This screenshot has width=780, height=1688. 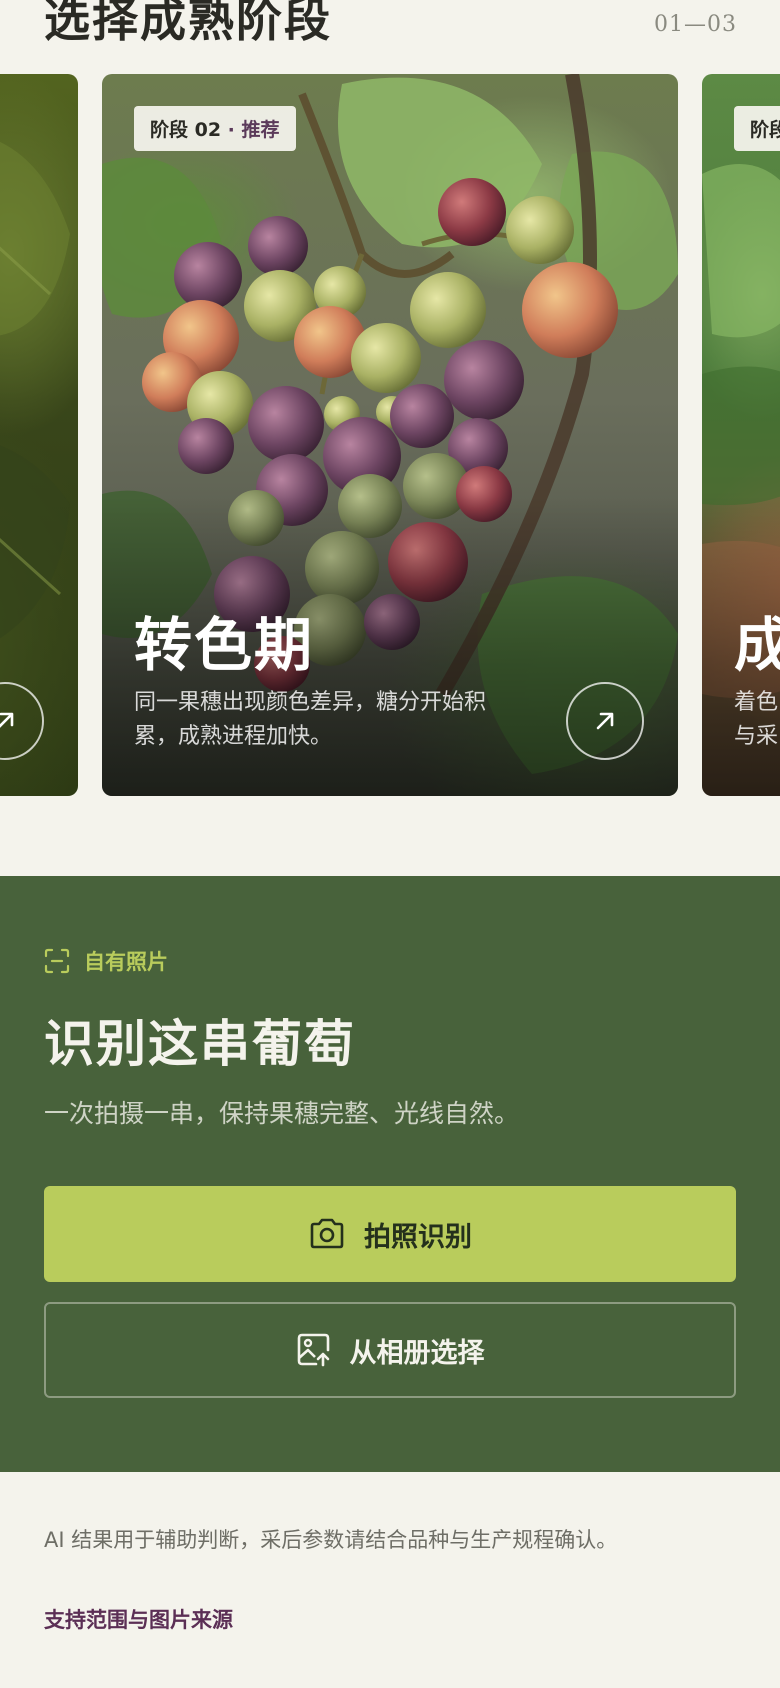 What do you see at coordinates (695, 24) in the screenshot?
I see `carousel-counter: 01—03` at bounding box center [695, 24].